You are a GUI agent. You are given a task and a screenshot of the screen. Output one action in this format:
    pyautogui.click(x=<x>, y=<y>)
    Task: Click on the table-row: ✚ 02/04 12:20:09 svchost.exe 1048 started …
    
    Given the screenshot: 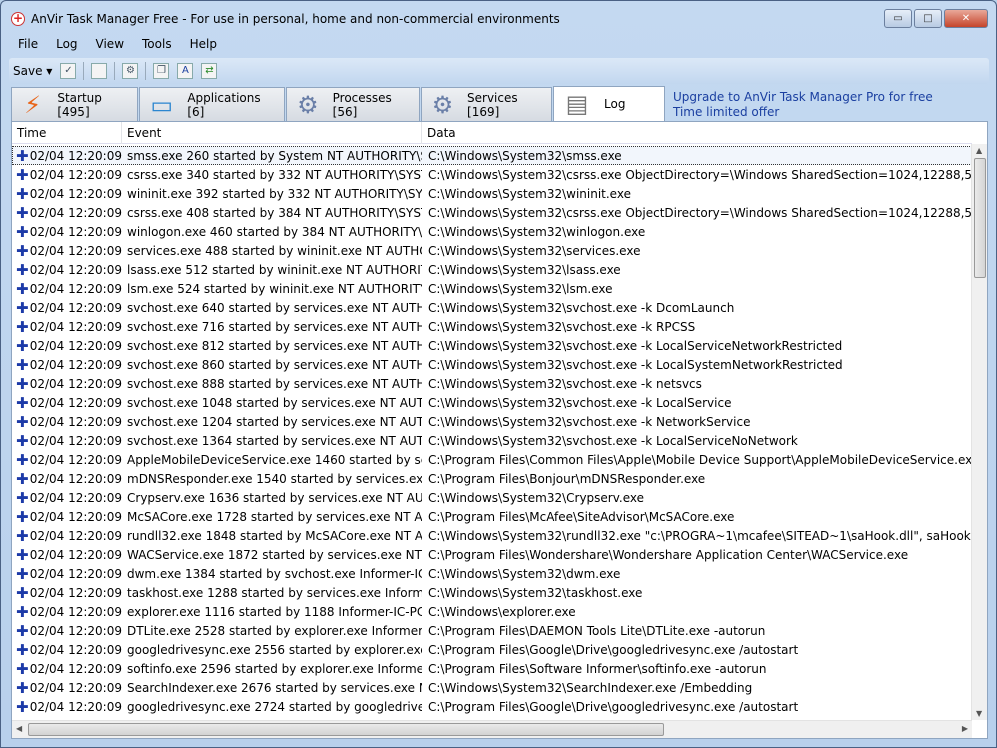 What is the action you would take?
    pyautogui.click(x=492, y=402)
    